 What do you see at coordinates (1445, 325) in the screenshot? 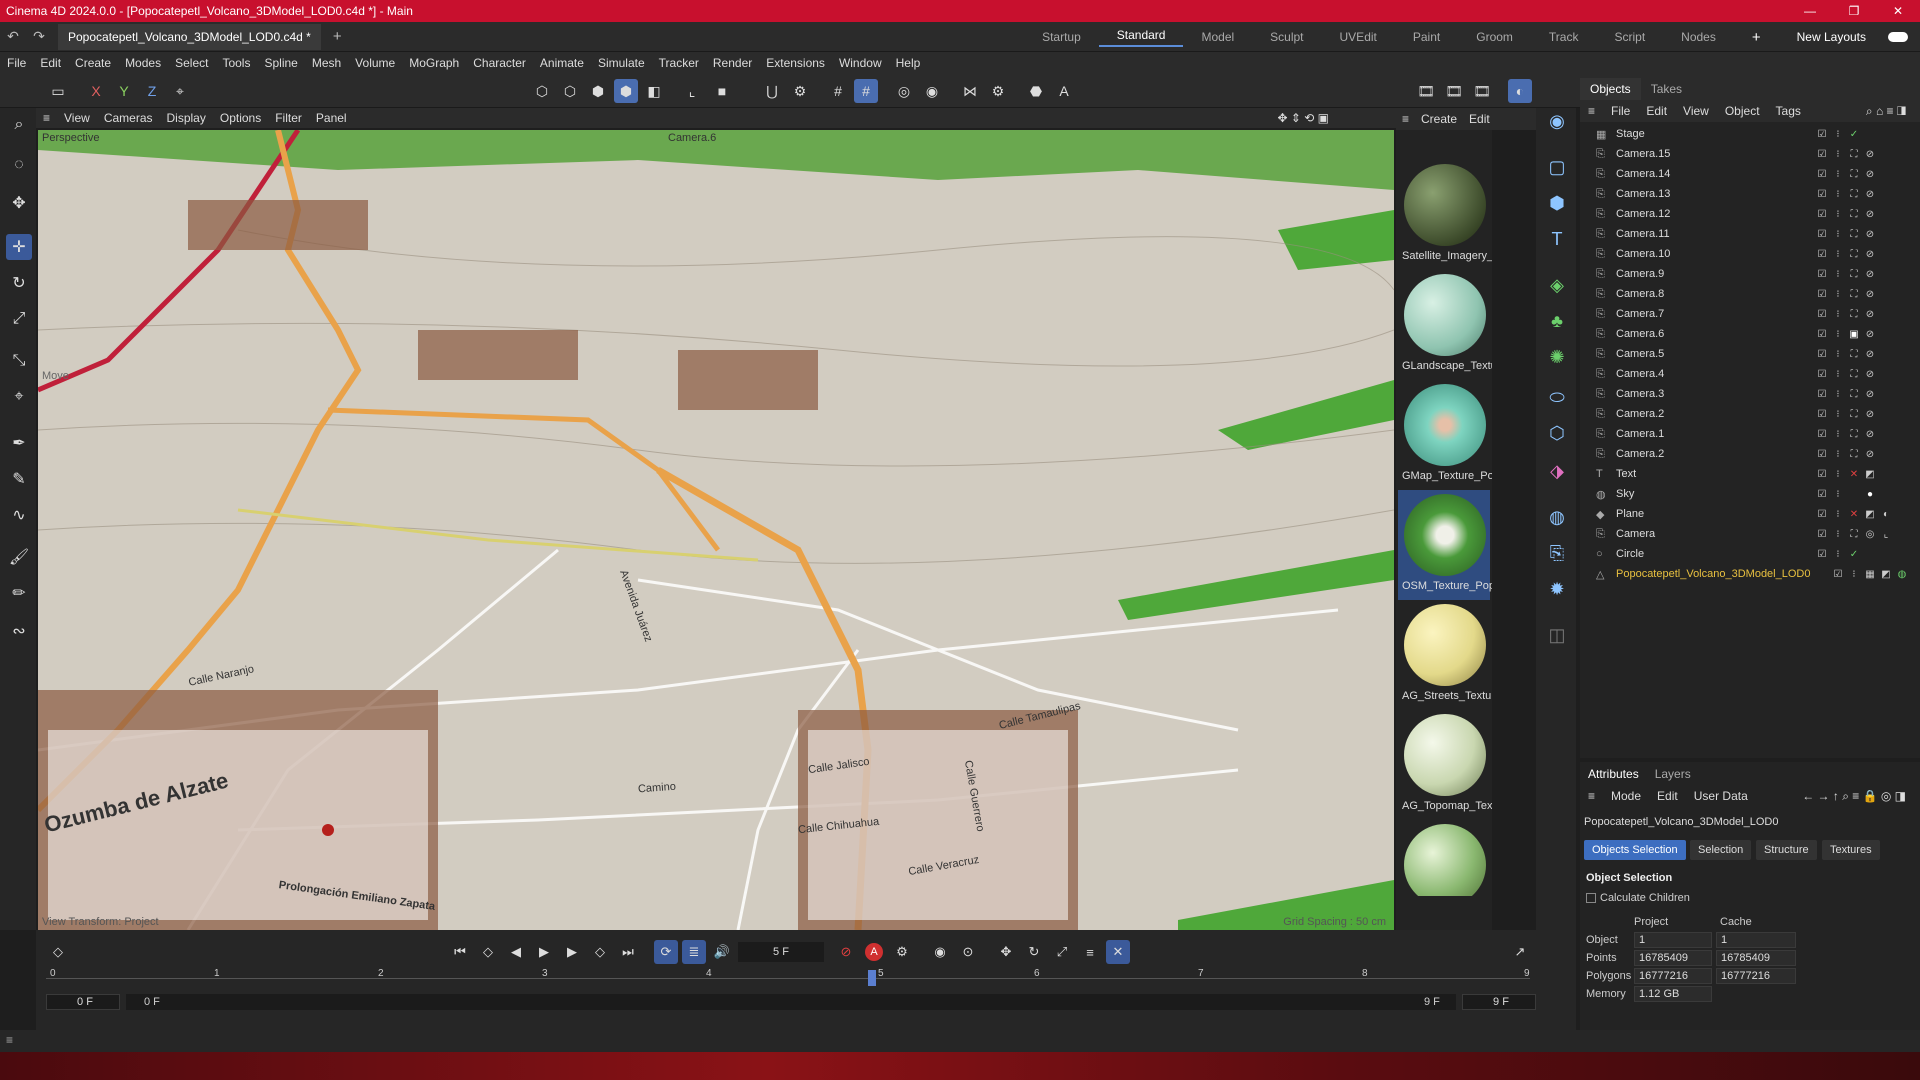
I see `material-swatch: GLandscape_Textu` at bounding box center [1445, 325].